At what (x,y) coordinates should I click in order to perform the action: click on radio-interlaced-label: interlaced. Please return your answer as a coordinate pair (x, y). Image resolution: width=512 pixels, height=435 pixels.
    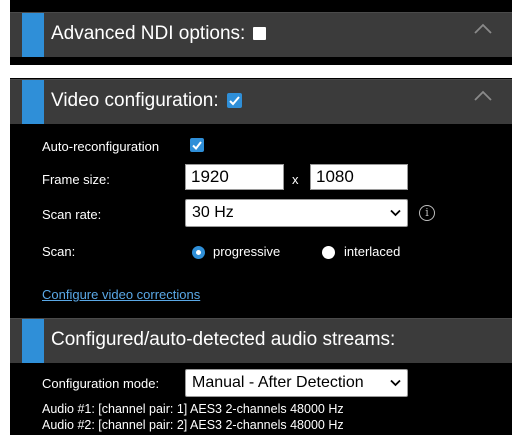
    Looking at the image, I should click on (372, 251).